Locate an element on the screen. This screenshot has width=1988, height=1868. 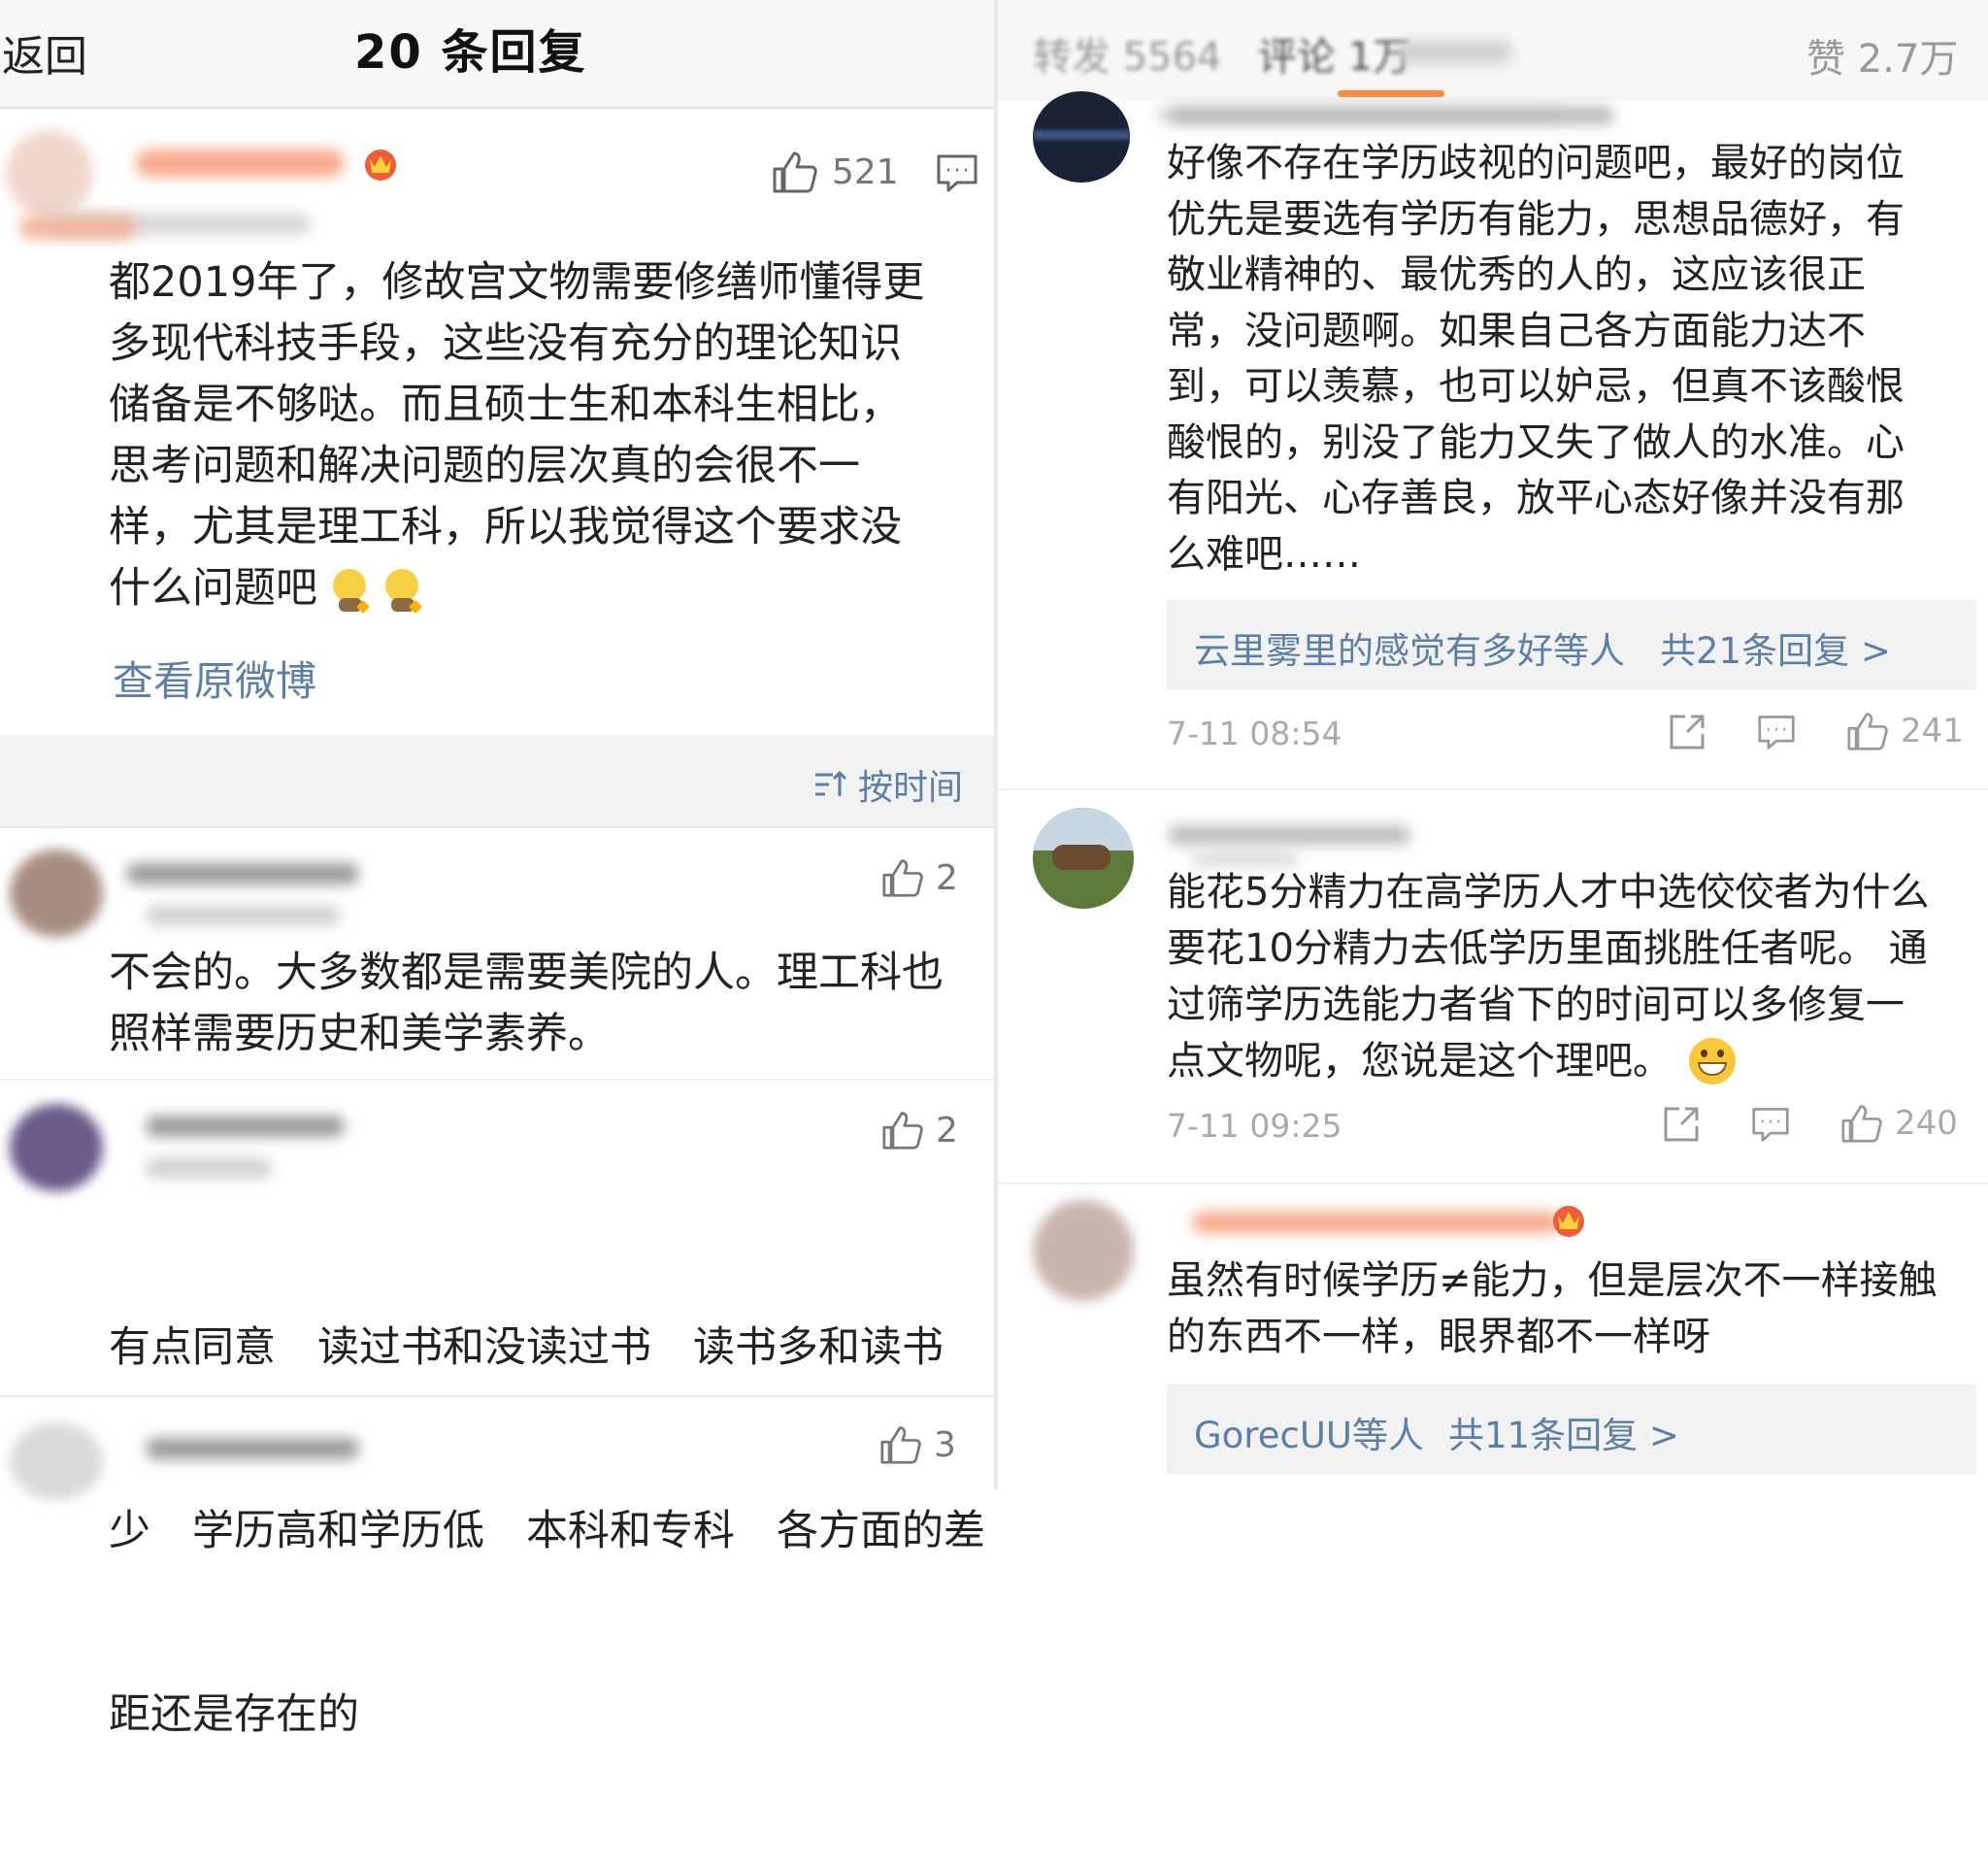
reposts-tab: 转发 5564 is located at coordinates (1128, 53).